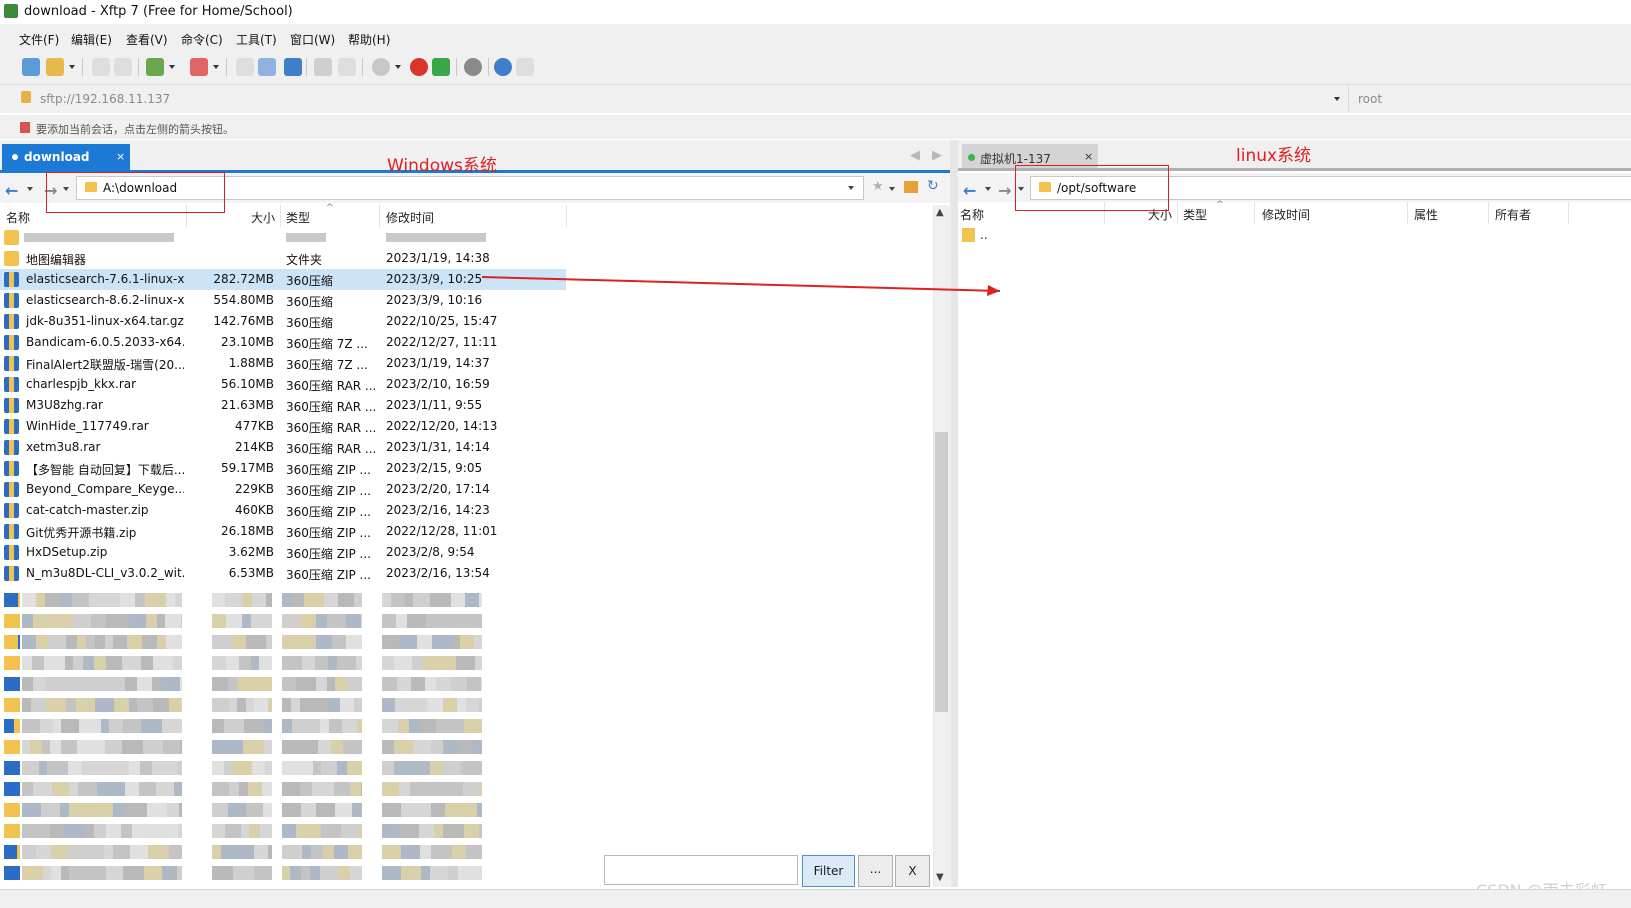 The width and height of the screenshot is (1631, 908). What do you see at coordinates (72, 67) in the screenshot?
I see `open-dropdown-caret` at bounding box center [72, 67].